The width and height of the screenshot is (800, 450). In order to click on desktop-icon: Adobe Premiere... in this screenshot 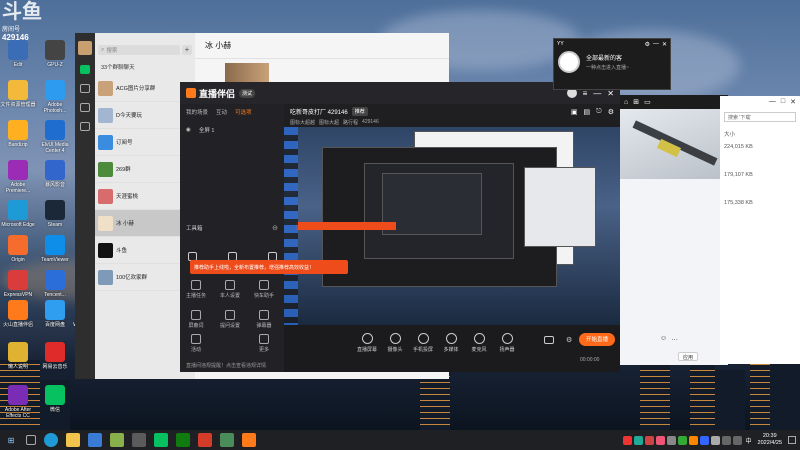, I will do `click(18, 177)`.